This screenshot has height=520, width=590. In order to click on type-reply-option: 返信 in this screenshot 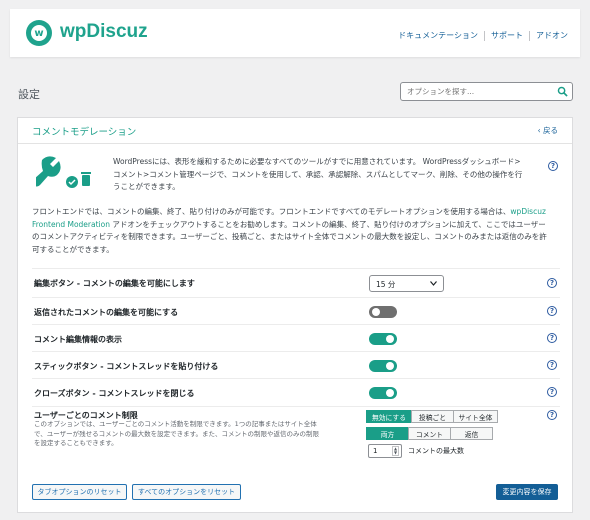, I will do `click(471, 433)`.